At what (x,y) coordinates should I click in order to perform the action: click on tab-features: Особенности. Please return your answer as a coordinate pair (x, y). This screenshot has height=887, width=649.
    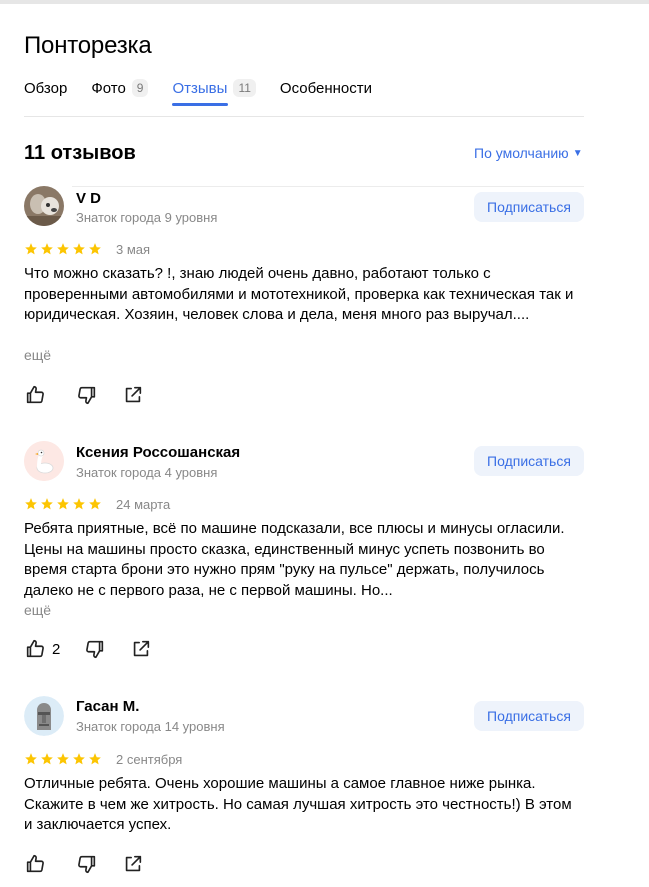
    Looking at the image, I should click on (326, 88).